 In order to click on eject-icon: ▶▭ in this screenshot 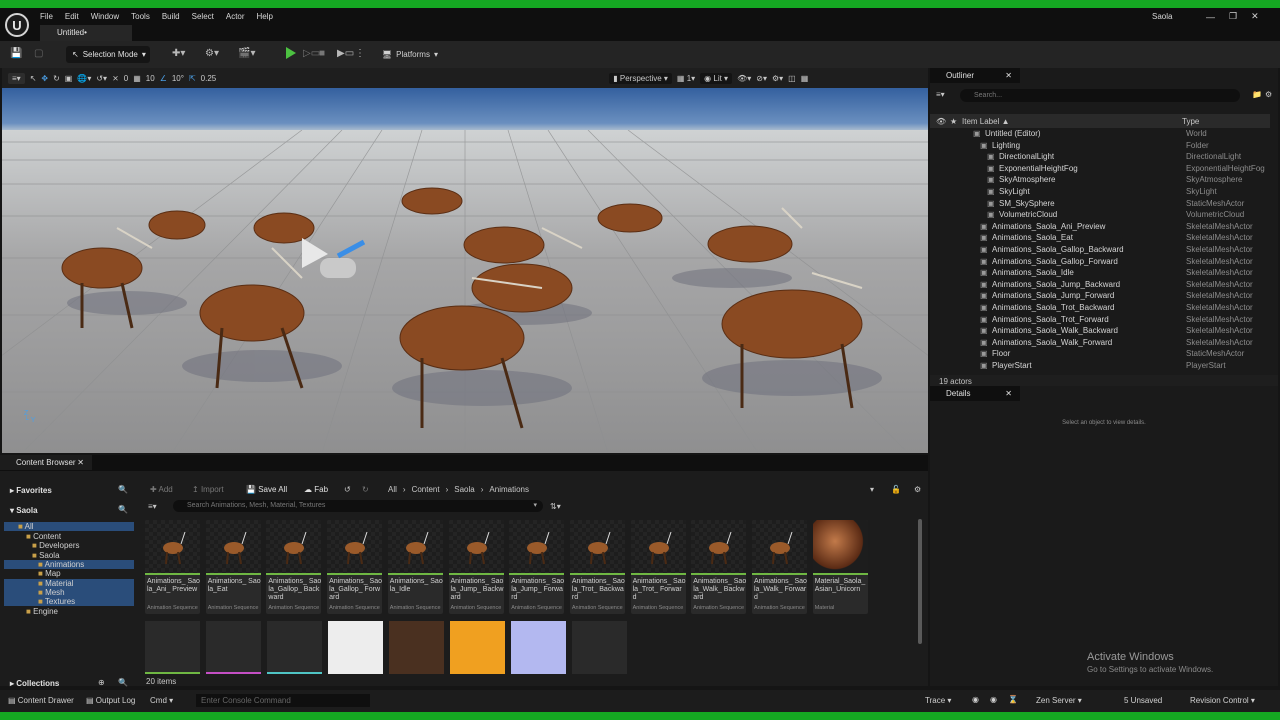, I will do `click(345, 53)`.